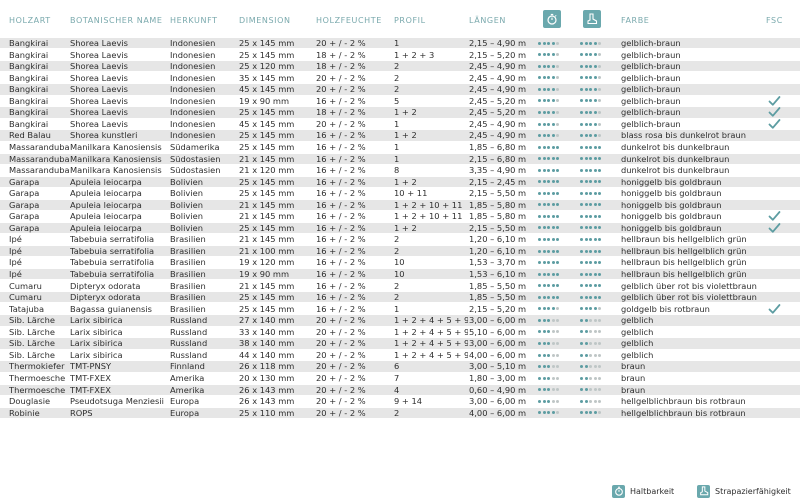 The width and height of the screenshot is (800, 499). Describe the element at coordinates (30, 401) in the screenshot. I see `cell-holzart: Douglasie` at that location.